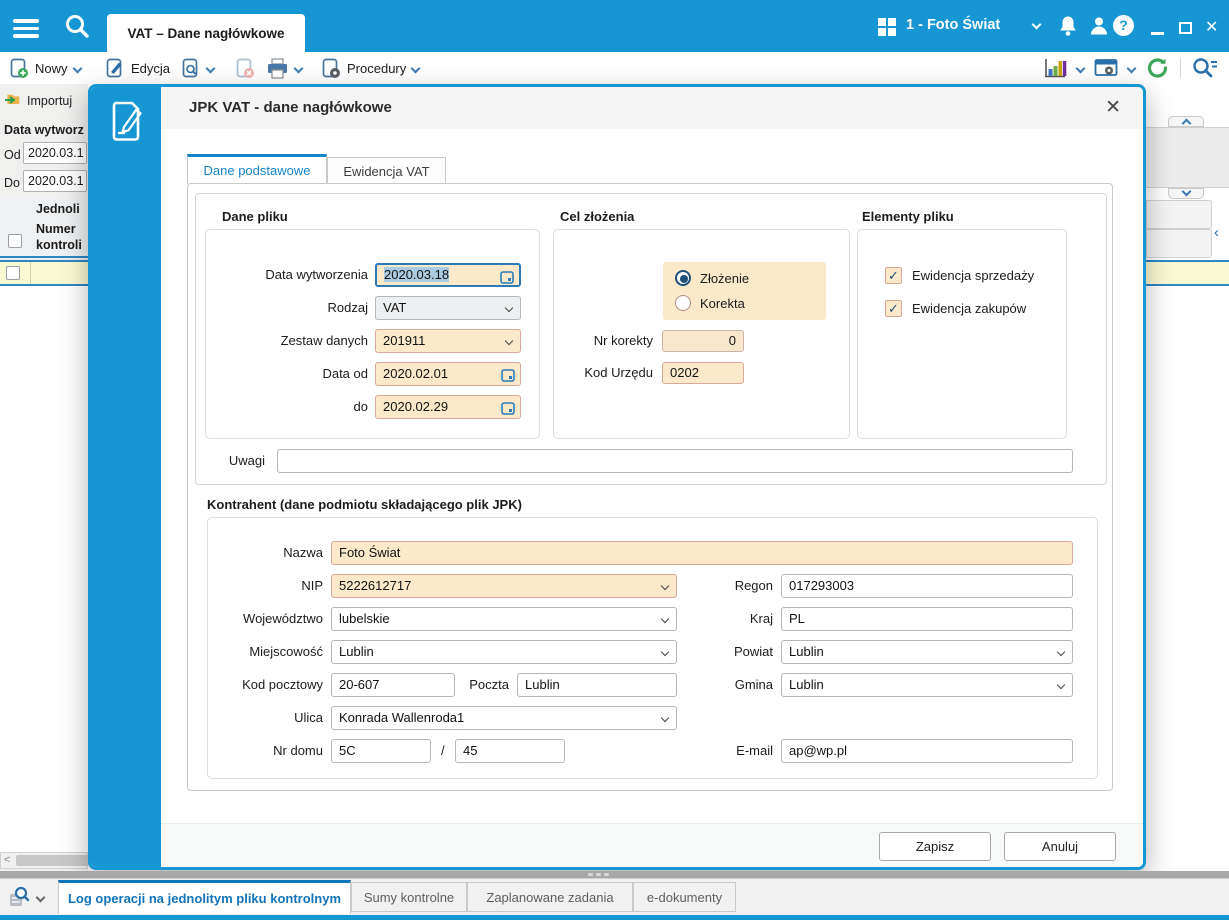 The height and width of the screenshot is (920, 1229). I want to click on log-chevron-icon, so click(40, 897).